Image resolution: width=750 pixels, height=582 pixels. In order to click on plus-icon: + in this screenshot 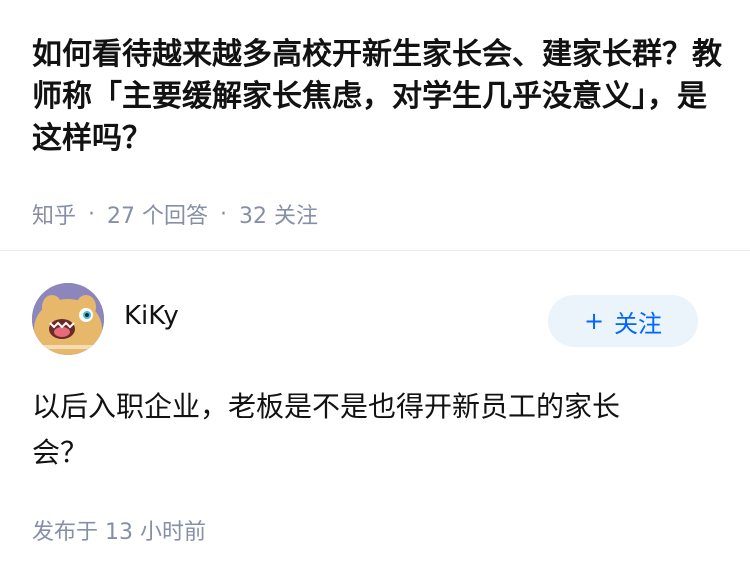, I will do `click(594, 321)`.